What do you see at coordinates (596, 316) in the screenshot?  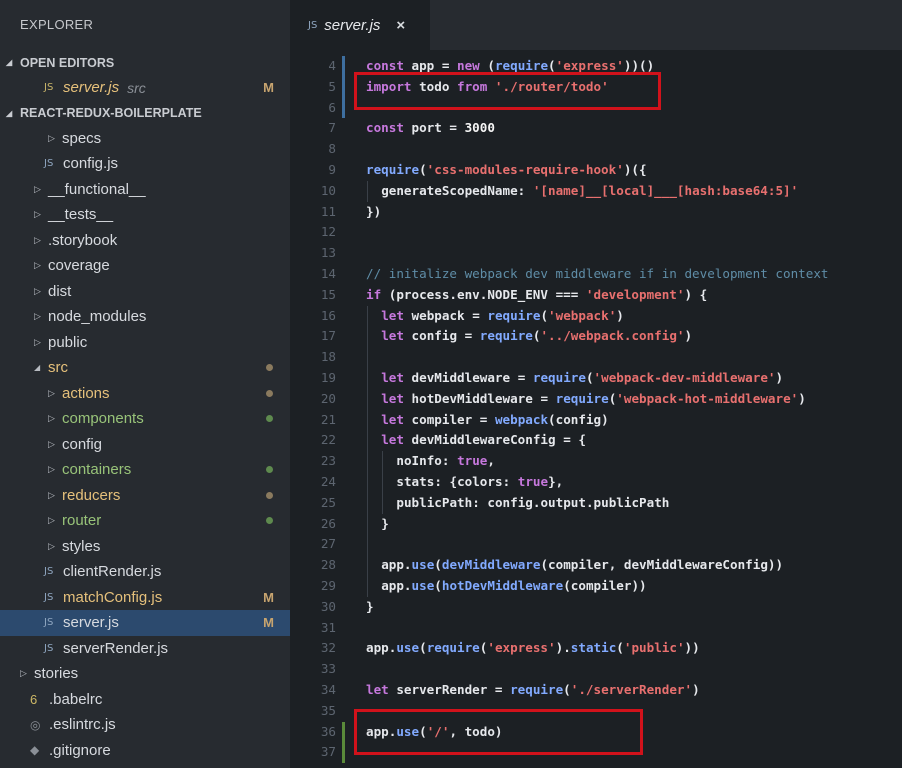 I see `code-line: 16 let webpack = require('webpack')` at bounding box center [596, 316].